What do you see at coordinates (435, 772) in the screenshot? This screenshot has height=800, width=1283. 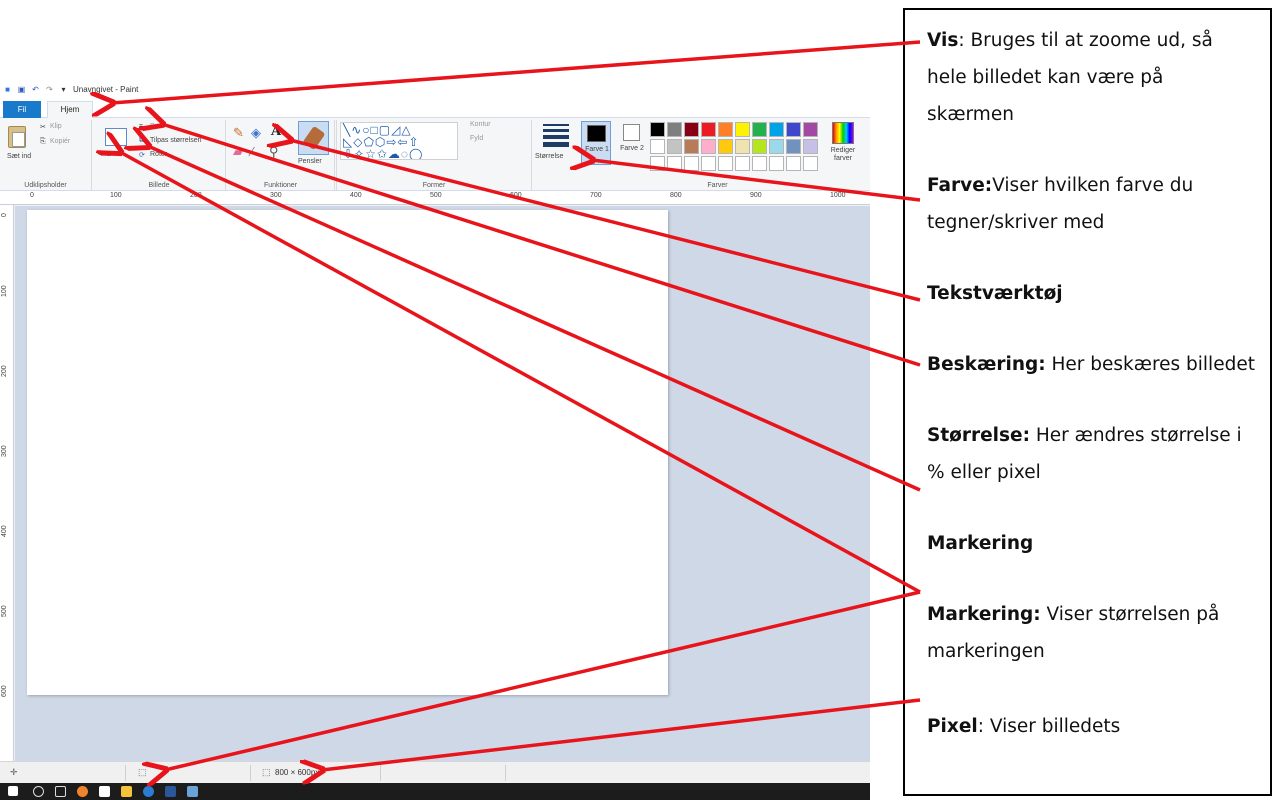 I see `status-bar: ✛ ⬚ ⬚ 800 × 600px` at bounding box center [435, 772].